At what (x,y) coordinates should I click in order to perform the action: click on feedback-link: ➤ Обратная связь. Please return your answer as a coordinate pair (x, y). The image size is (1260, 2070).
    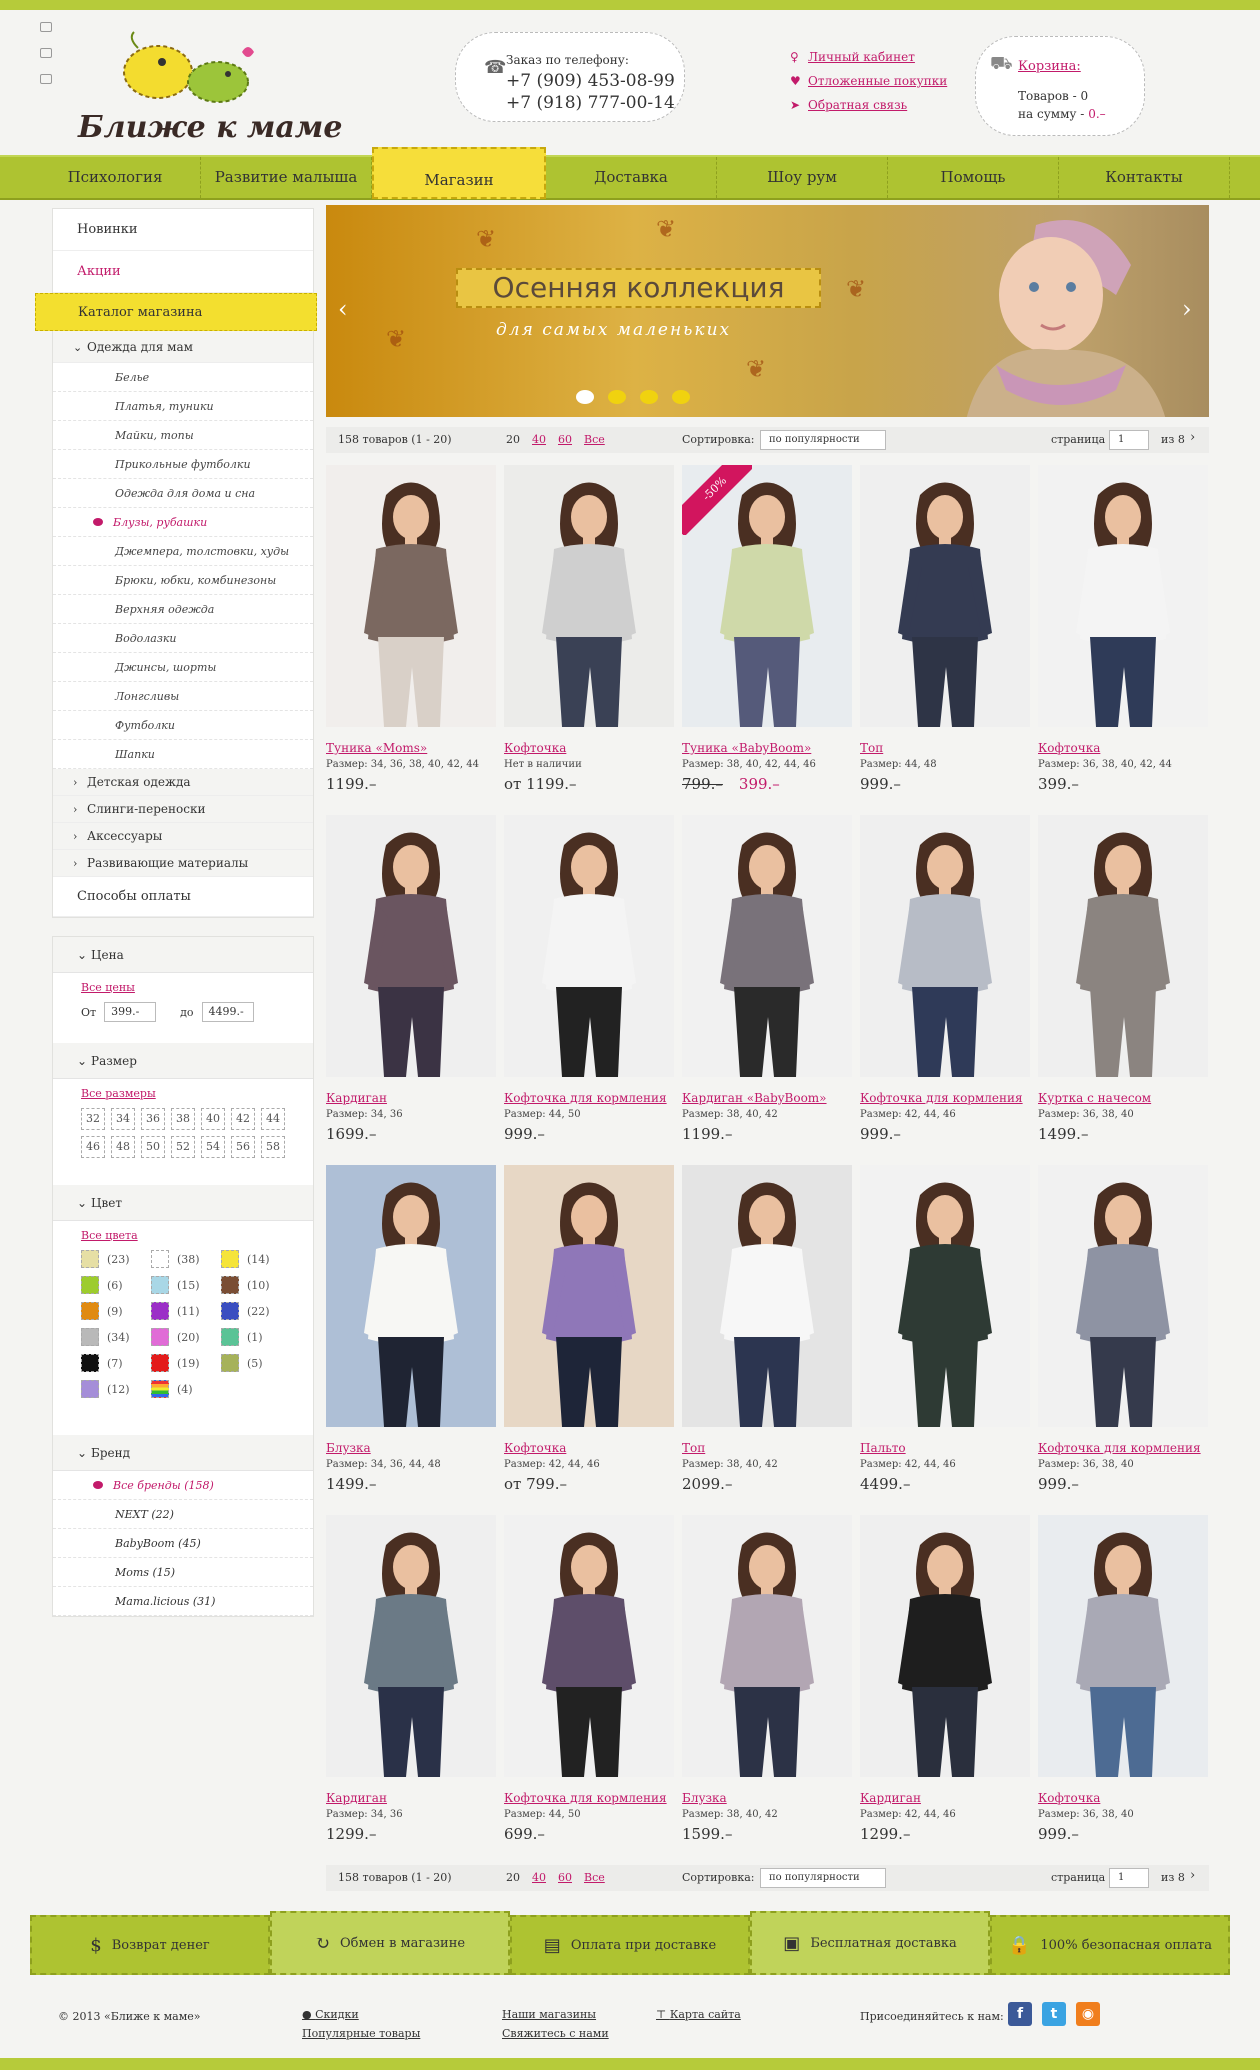
    Looking at the image, I should click on (868, 105).